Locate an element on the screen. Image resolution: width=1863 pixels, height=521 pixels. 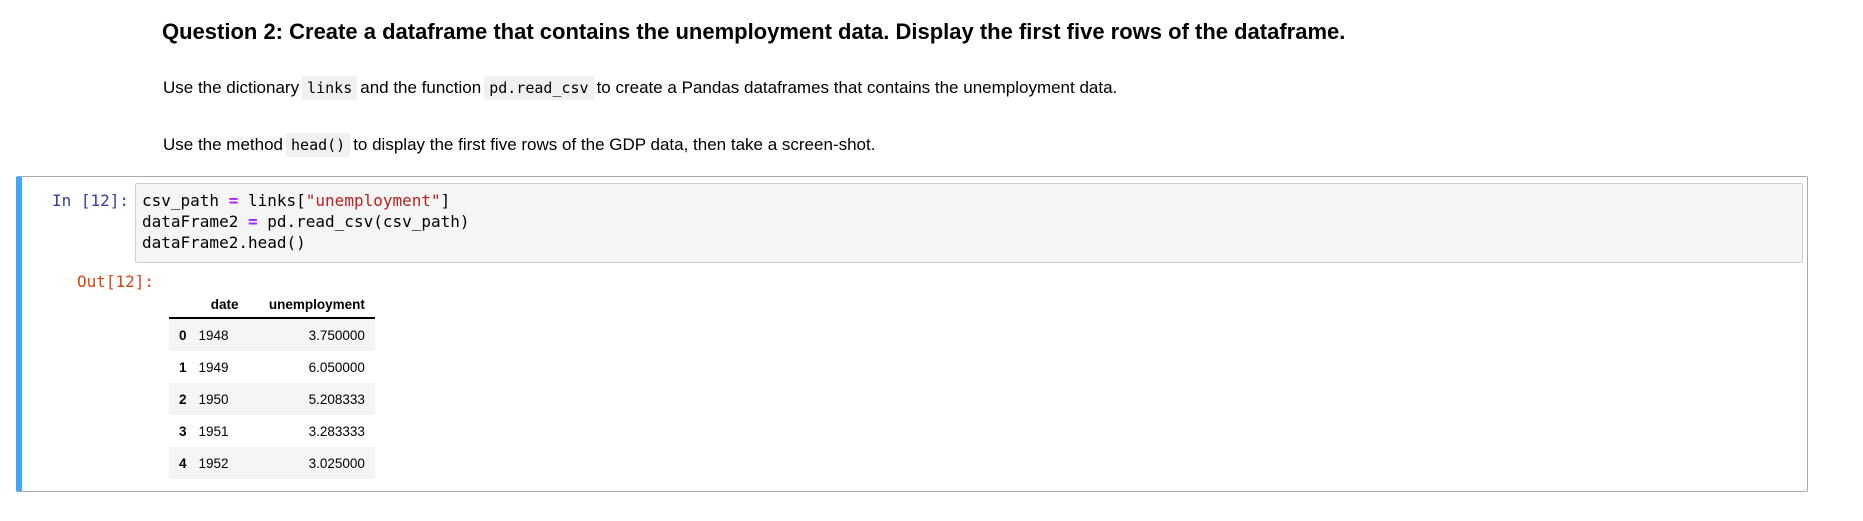
input-prompt: In [12]: is located at coordinates (91, 200).